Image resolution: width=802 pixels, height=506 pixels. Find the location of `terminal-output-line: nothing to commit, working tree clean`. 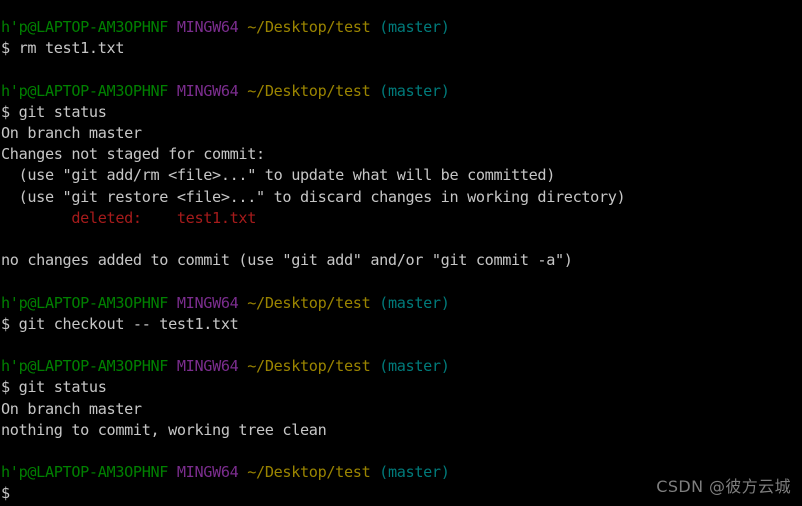

terminal-output-line: nothing to commit, working tree clean is located at coordinates (164, 429).